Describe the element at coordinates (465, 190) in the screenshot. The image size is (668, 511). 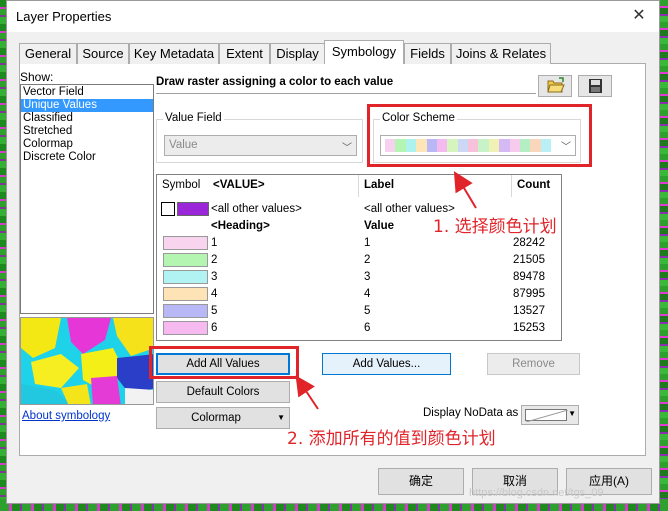
I see `arrow-to-color-scheme` at that location.